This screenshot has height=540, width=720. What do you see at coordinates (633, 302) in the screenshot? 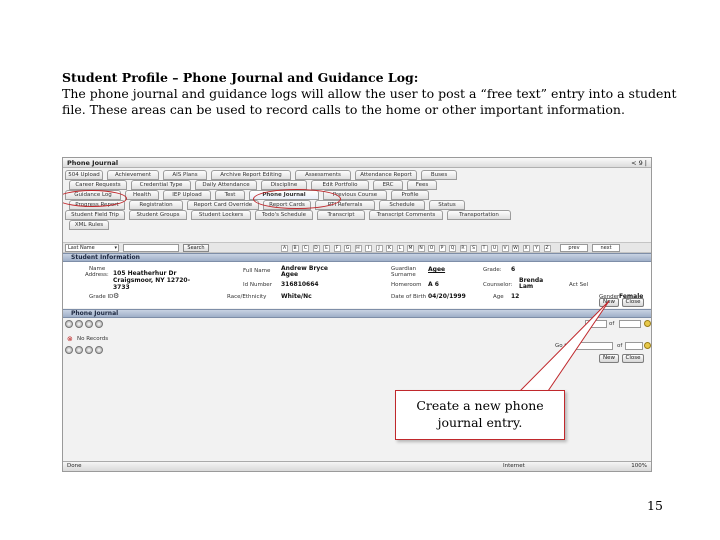
I see `close-button-top: Close` at bounding box center [633, 302].